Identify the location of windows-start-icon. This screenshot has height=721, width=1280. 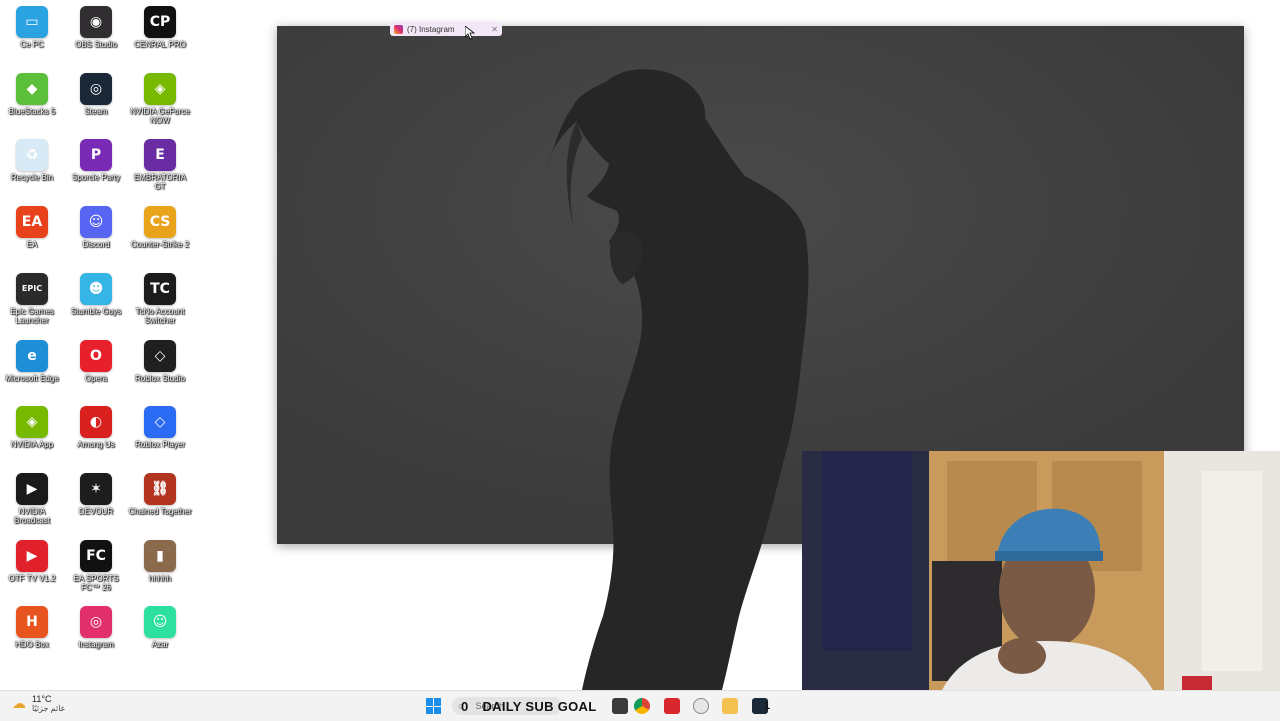
(434, 706).